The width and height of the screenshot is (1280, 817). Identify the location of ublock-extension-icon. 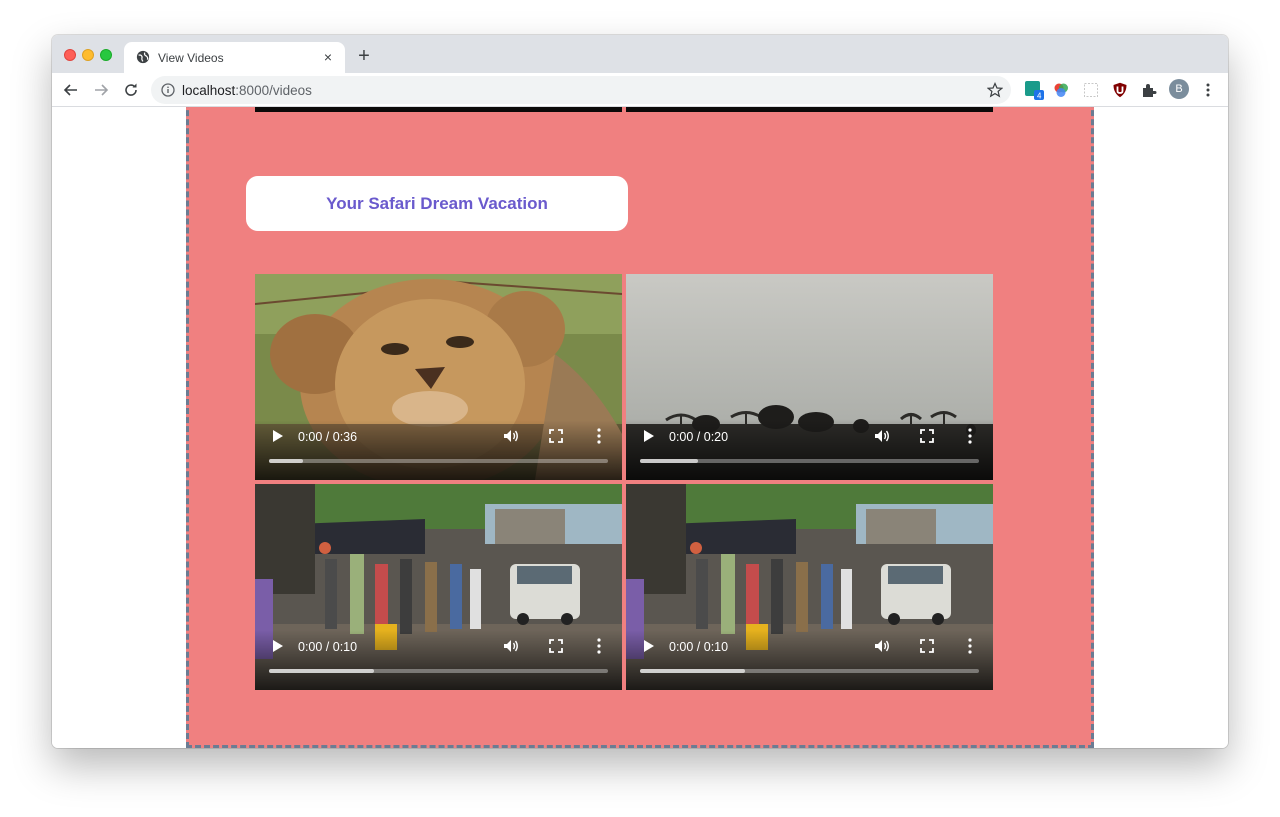
(1120, 90).